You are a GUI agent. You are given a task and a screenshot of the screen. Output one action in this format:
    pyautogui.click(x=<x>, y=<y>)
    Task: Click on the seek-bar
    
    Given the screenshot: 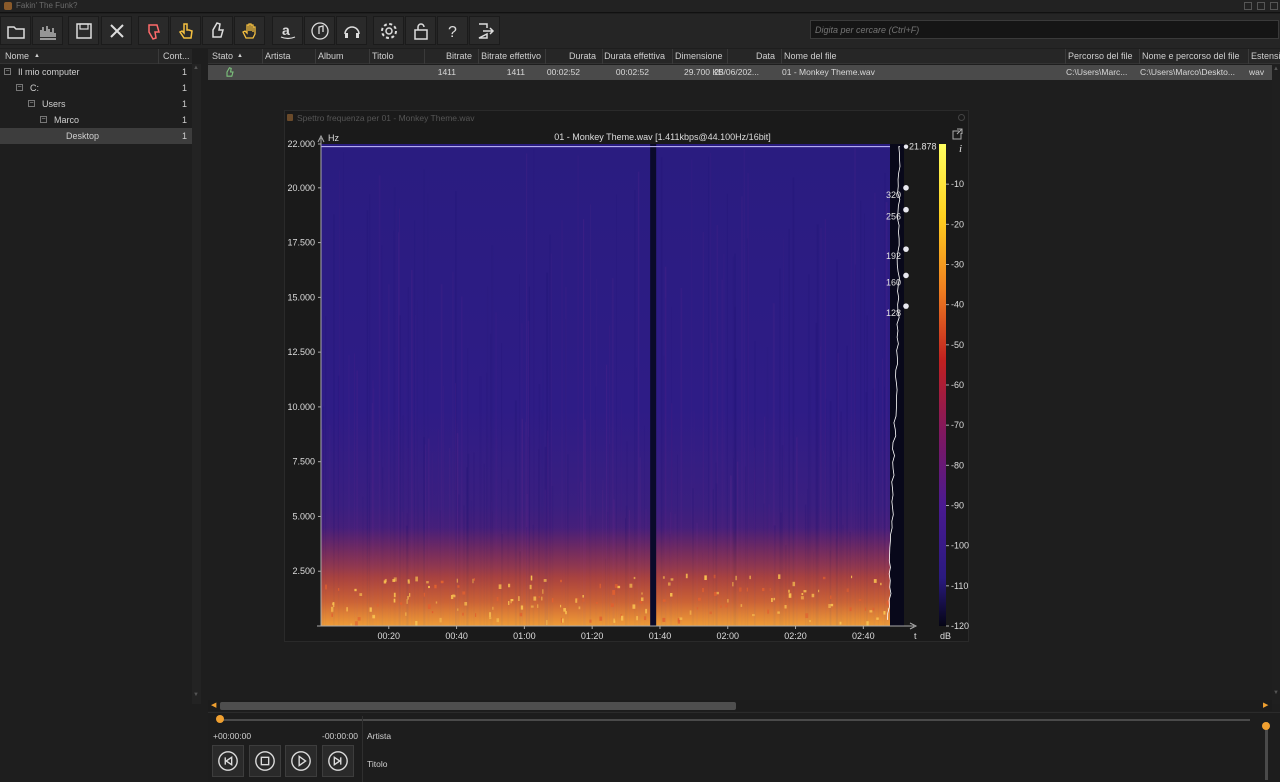 What is the action you would take?
    pyautogui.click(x=735, y=720)
    